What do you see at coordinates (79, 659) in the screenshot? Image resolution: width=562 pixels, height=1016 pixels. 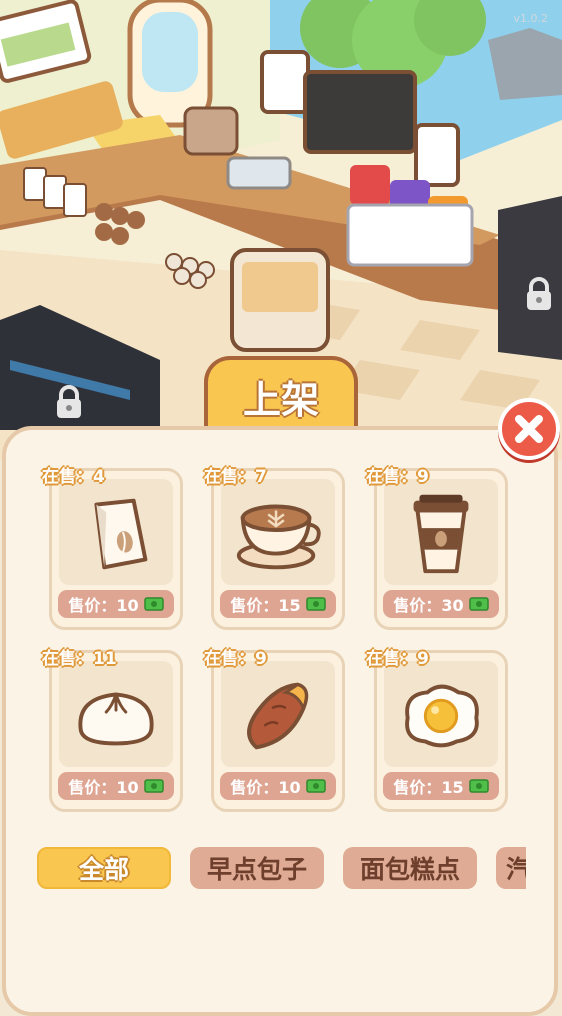 I see `stock-label: 在售：11` at bounding box center [79, 659].